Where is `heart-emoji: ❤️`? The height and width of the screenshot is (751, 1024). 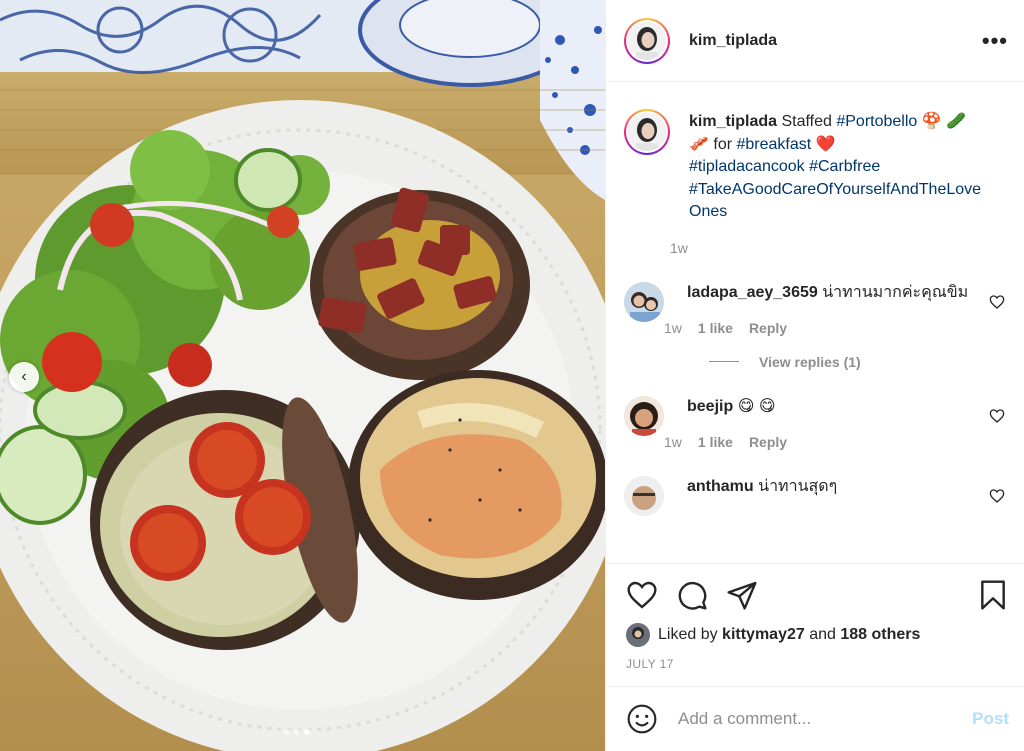 heart-emoji: ❤️ is located at coordinates (823, 144).